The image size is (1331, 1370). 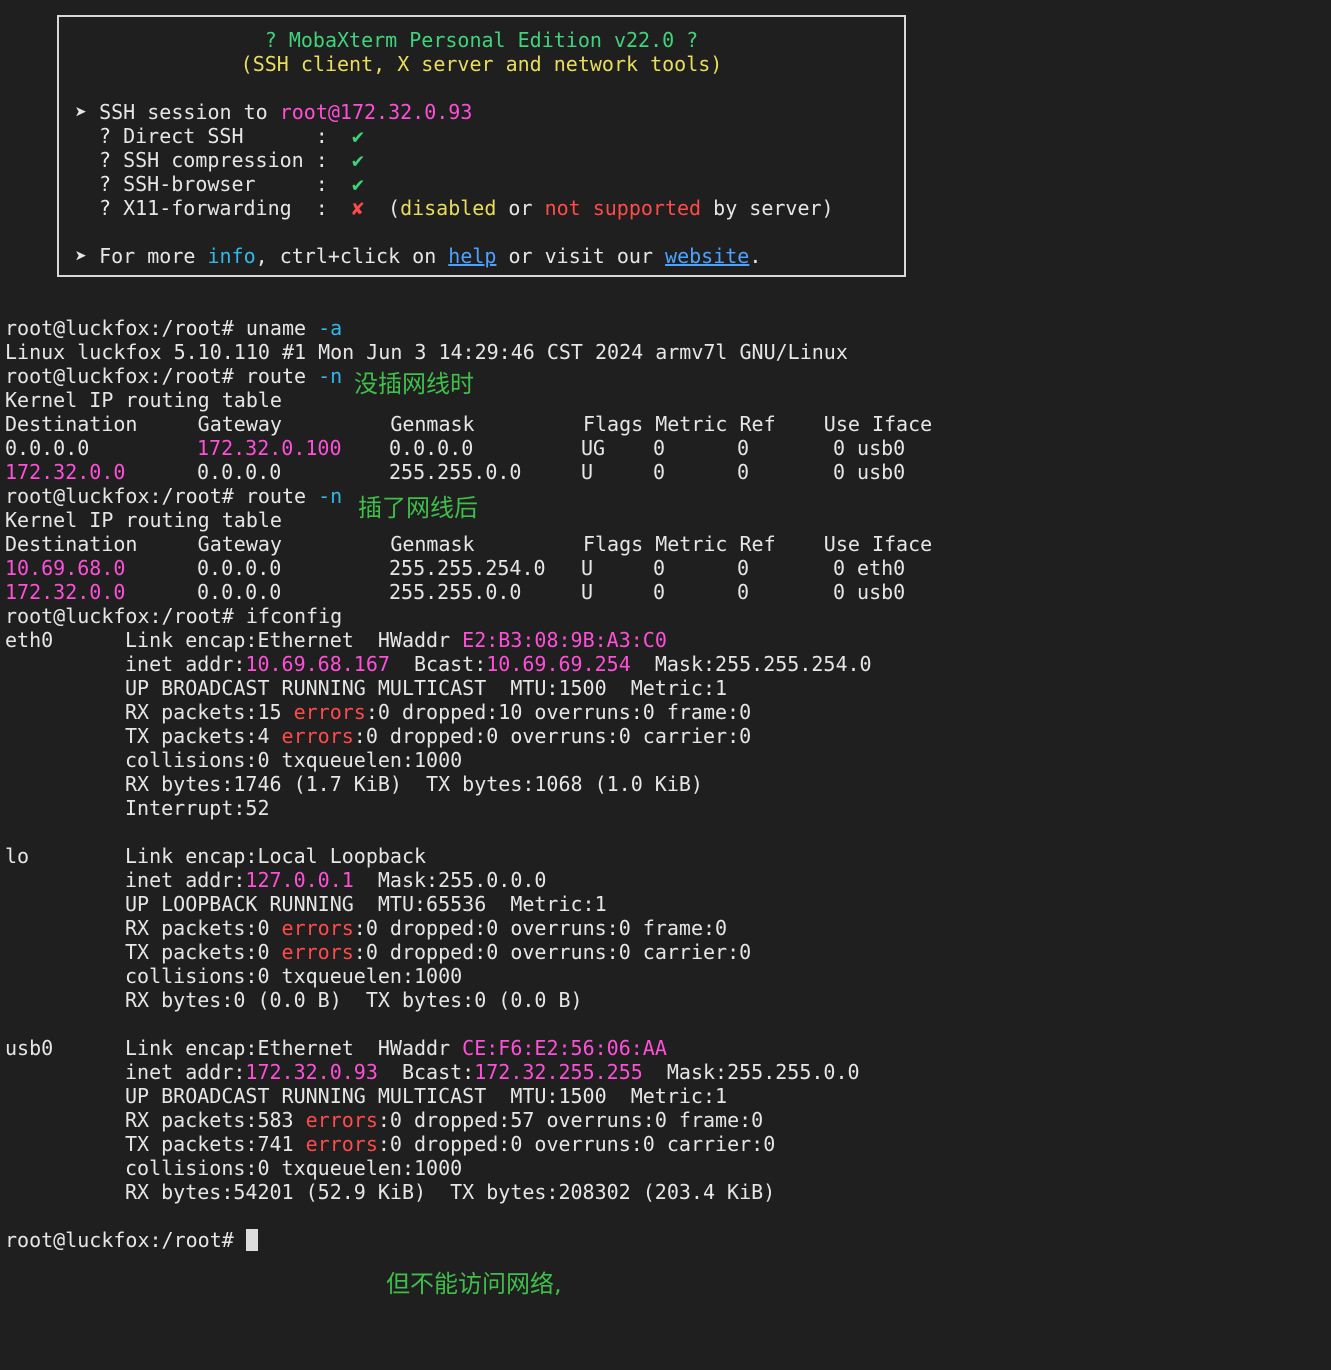 What do you see at coordinates (215, 1144) in the screenshot?
I see `iface-text: TX packets:741` at bounding box center [215, 1144].